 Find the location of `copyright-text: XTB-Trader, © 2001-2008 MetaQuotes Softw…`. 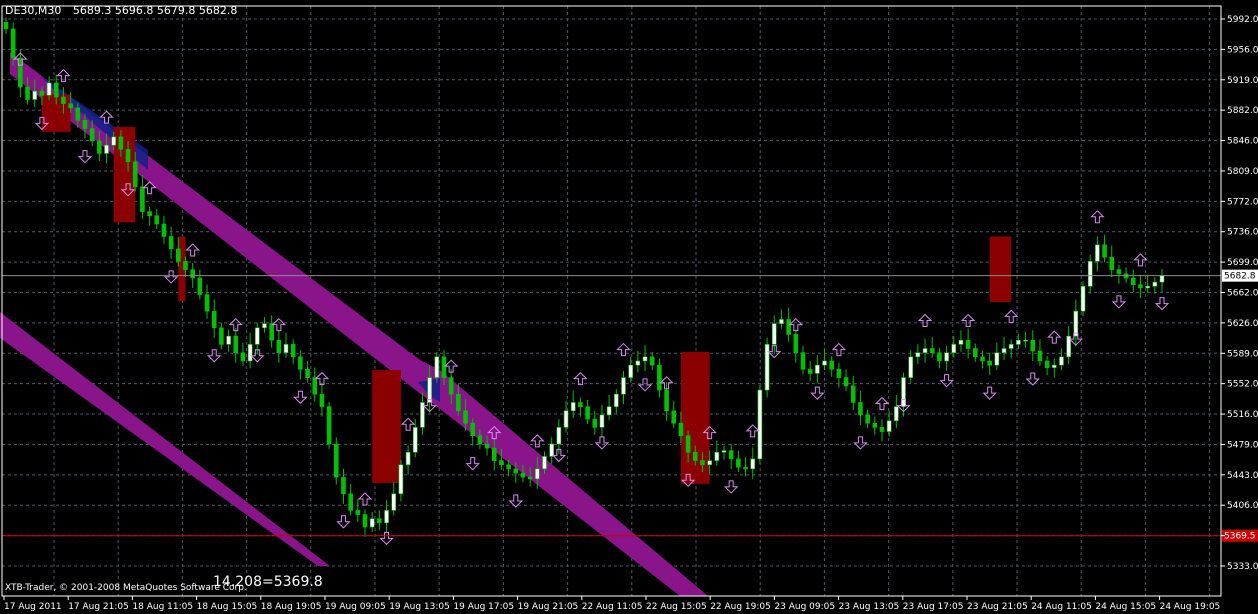

copyright-text: XTB-Trader, © 2001-2008 MetaQuotes Softw… is located at coordinates (126, 588).